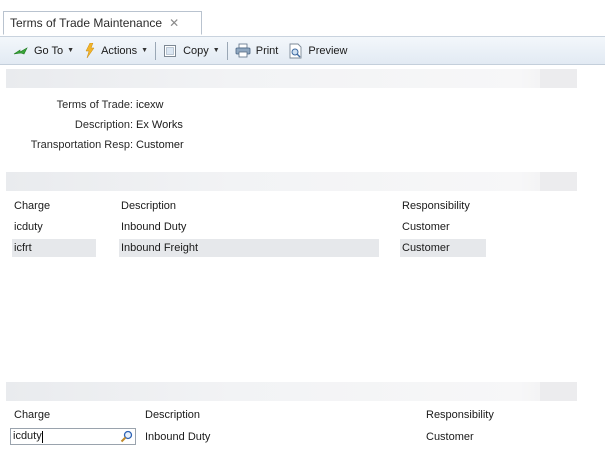 The image size is (605, 462). I want to click on editor-header-charge: Charge, so click(32, 415).